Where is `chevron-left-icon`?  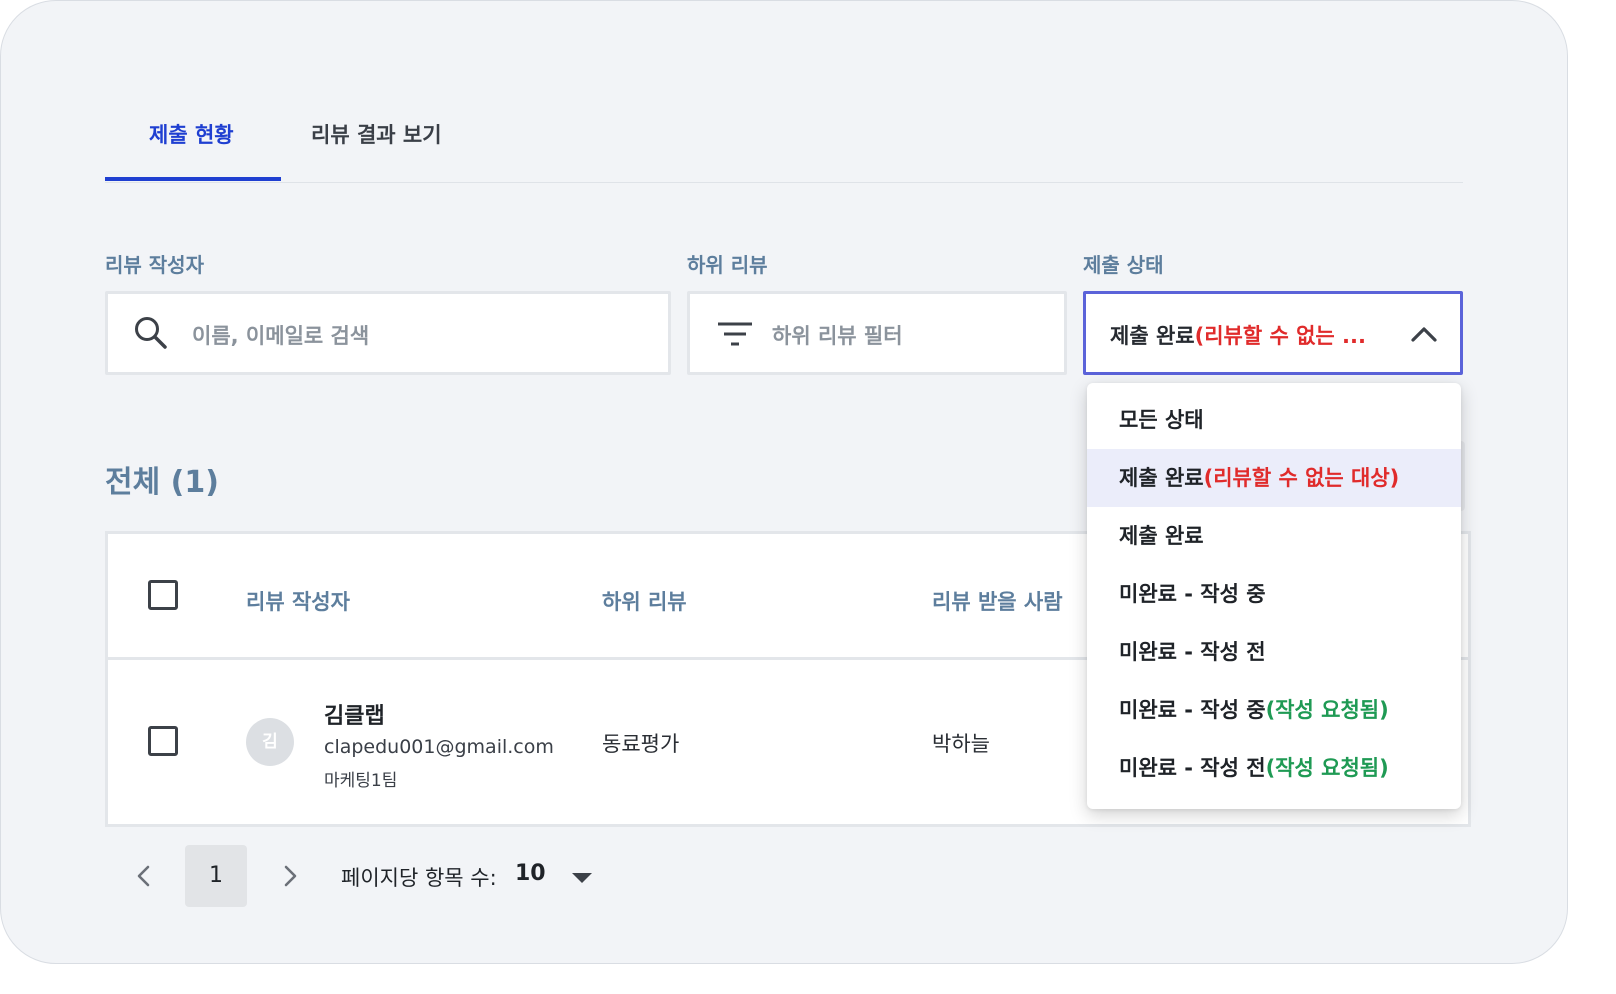
chevron-left-icon is located at coordinates (144, 876).